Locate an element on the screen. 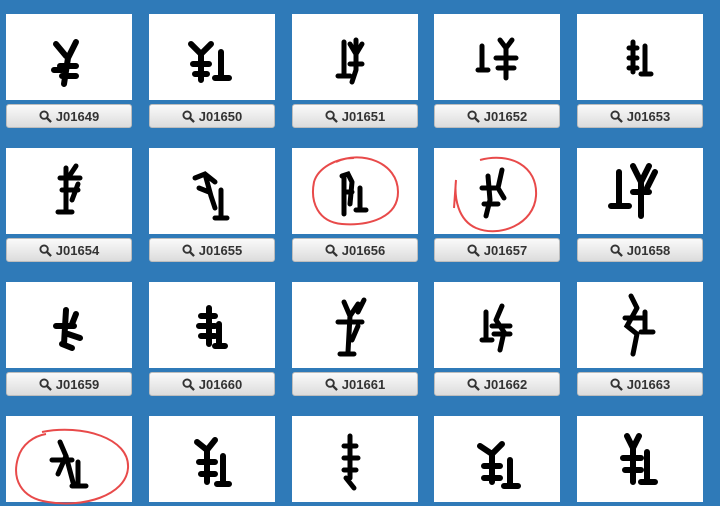 The height and width of the screenshot is (506, 720). view-code-button: J01660 is located at coordinates (212, 384).